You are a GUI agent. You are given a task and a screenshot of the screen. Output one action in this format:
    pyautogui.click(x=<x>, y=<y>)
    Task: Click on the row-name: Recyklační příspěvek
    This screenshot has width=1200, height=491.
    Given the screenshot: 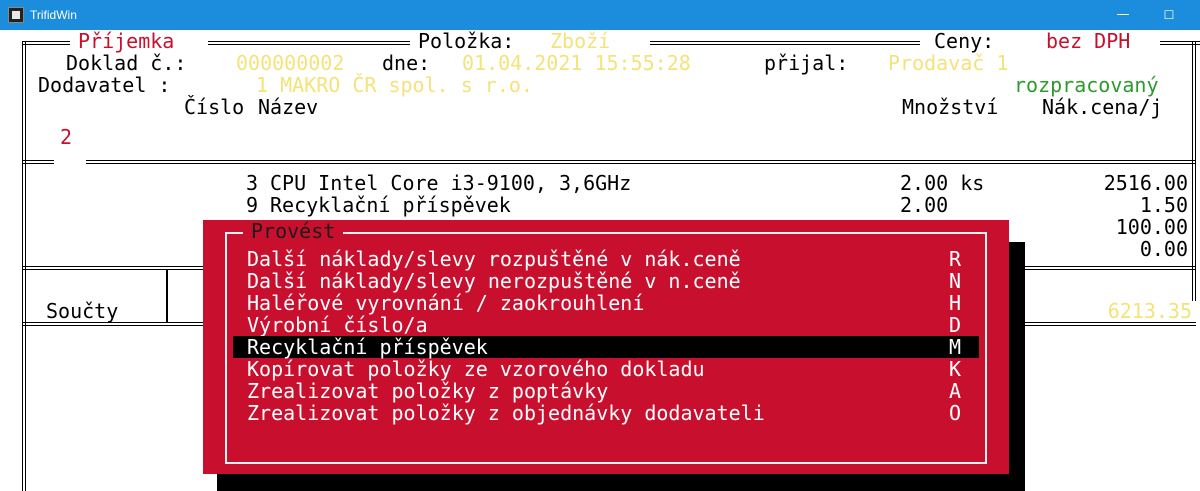 What is the action you would take?
    pyautogui.click(x=390, y=205)
    